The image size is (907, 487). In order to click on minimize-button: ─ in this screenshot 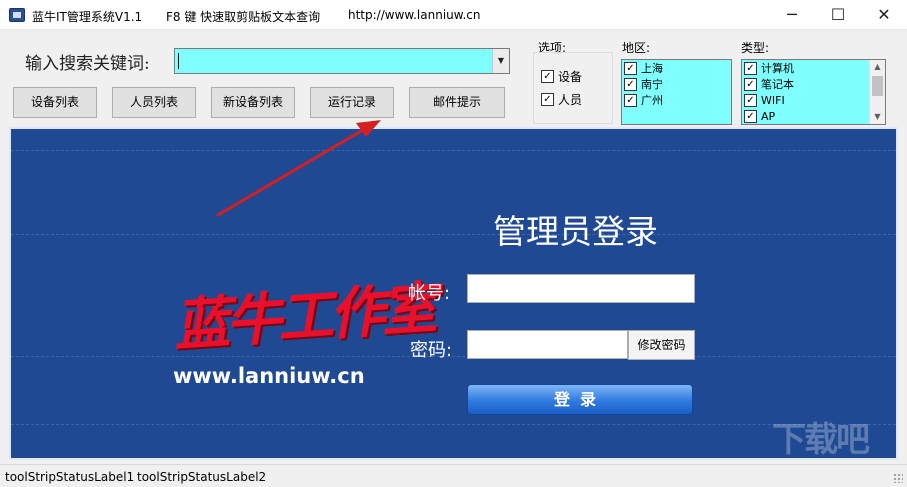, I will do `click(792, 15)`.